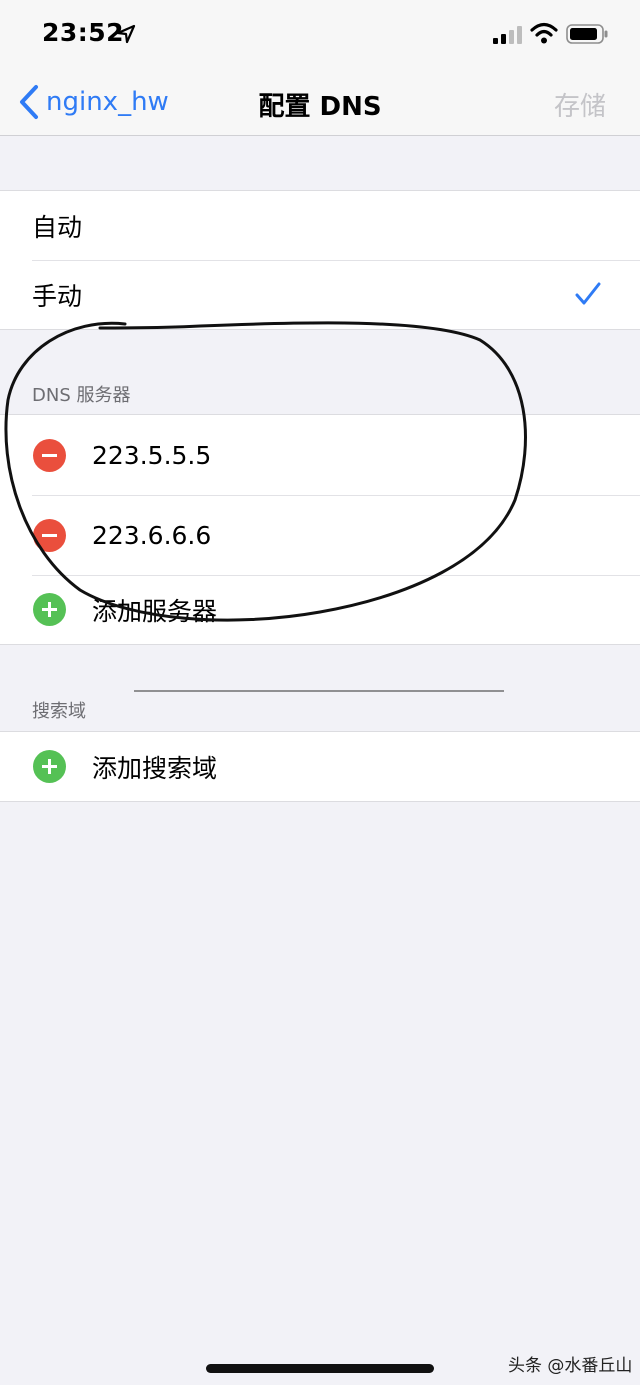 The height and width of the screenshot is (1385, 640). I want to click on signal-icon, so click(507, 35).